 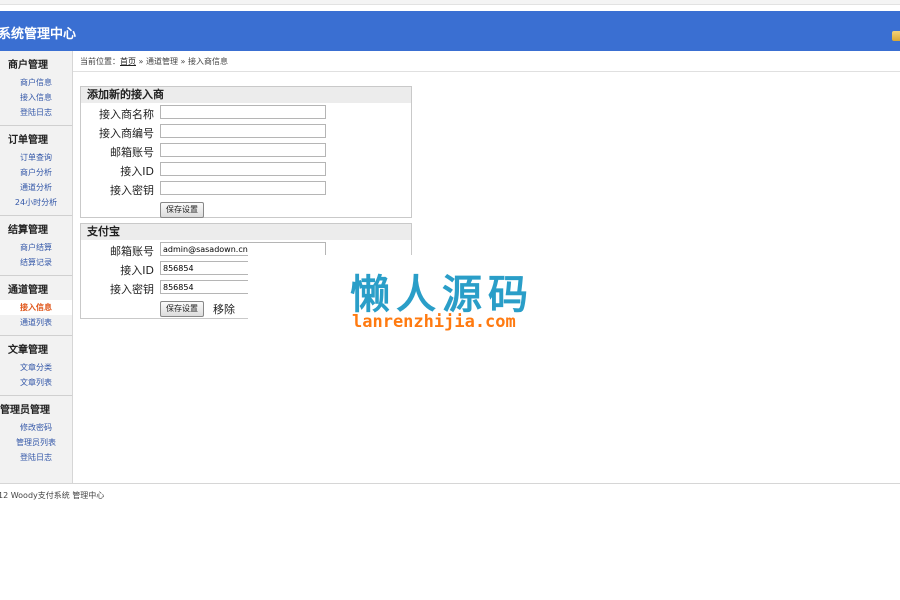 What do you see at coordinates (486, 71) in the screenshot?
I see `breadcrumb-divider` at bounding box center [486, 71].